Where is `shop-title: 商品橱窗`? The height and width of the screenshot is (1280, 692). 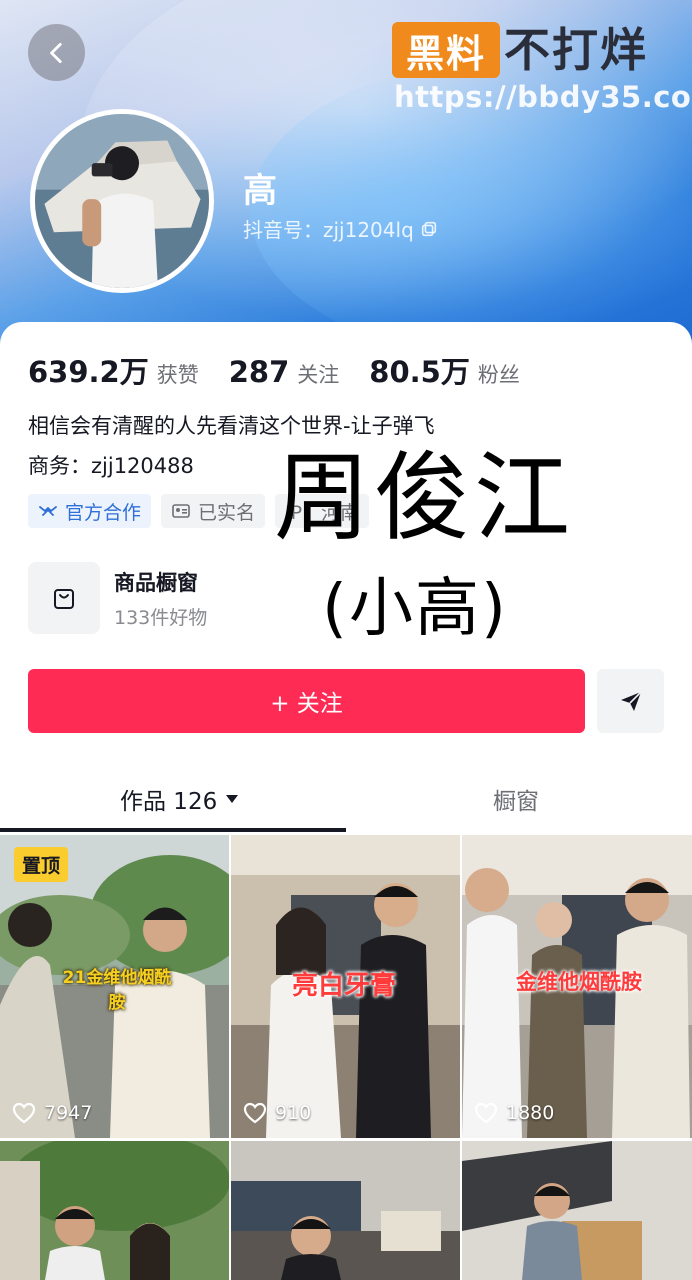 shop-title: 商品橱窗 is located at coordinates (156, 582).